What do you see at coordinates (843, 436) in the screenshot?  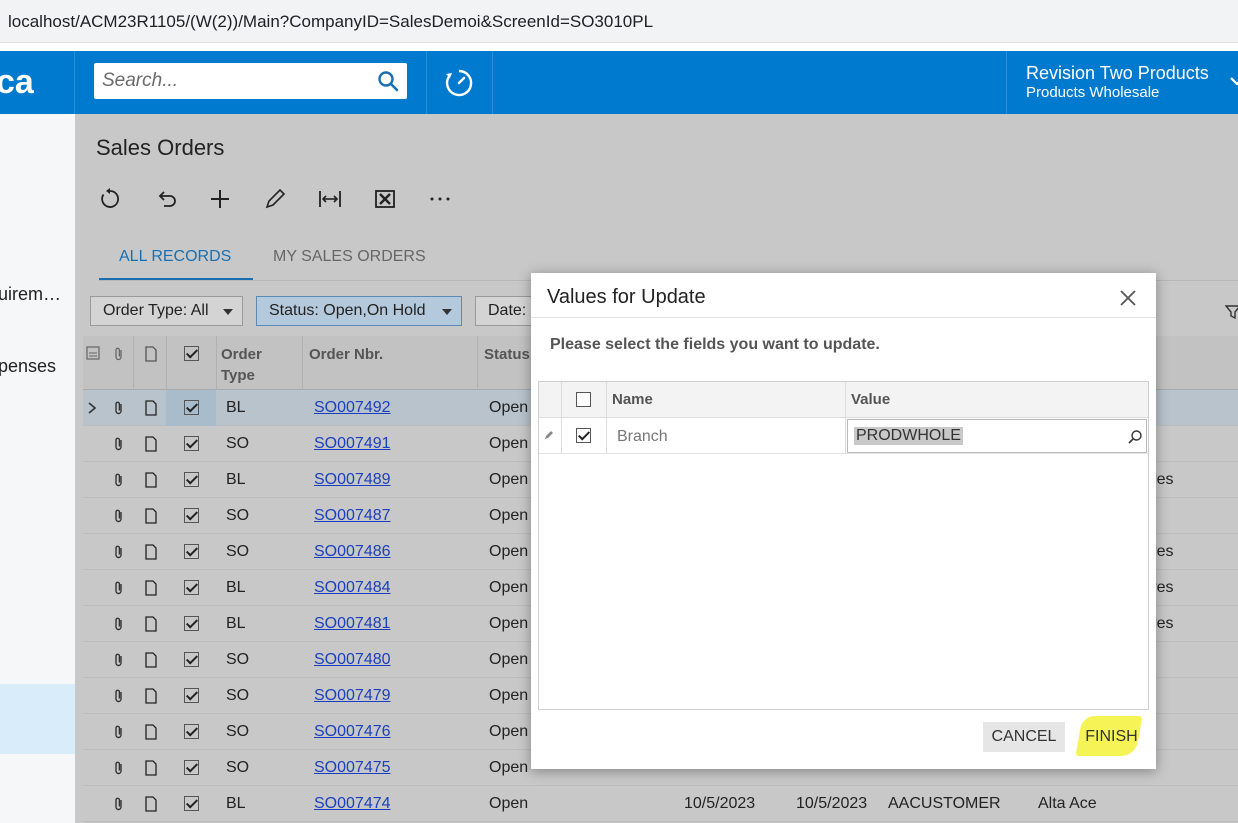 I see `update-field-row: Branch PRODWHOLE` at bounding box center [843, 436].